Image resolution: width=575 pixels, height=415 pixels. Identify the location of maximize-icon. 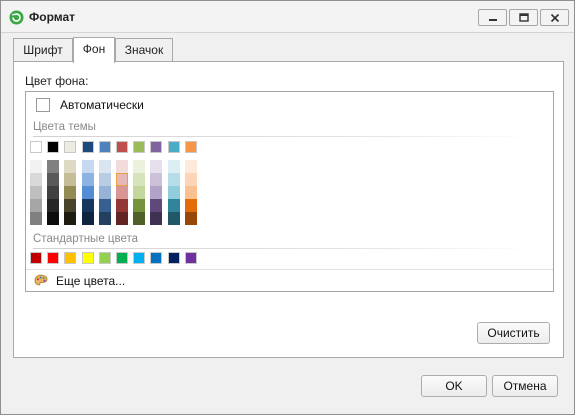
(523, 17).